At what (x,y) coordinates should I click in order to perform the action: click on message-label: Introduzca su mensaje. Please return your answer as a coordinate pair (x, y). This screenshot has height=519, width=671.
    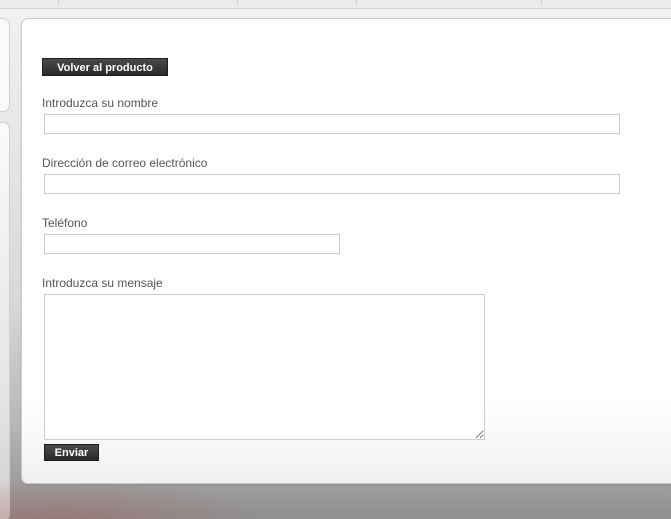
    Looking at the image, I should click on (102, 283).